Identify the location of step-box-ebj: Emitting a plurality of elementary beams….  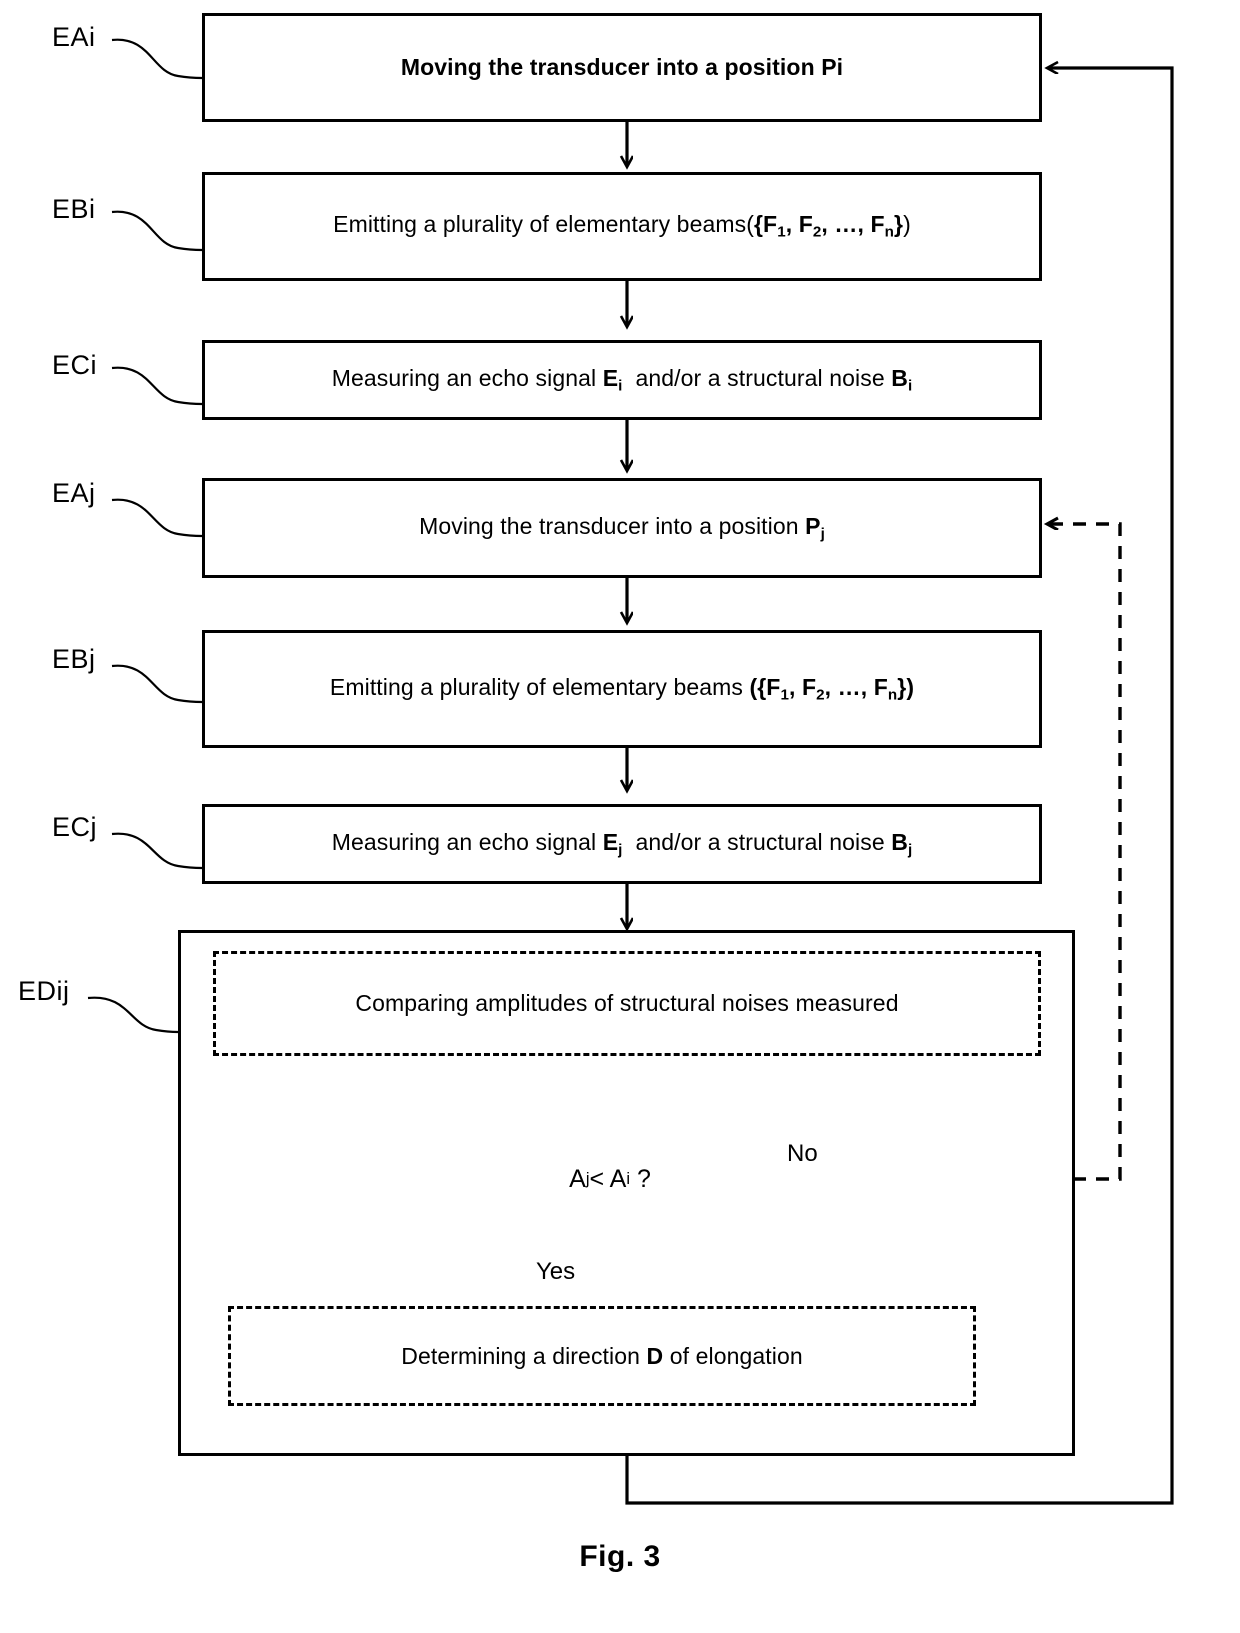
(622, 689).